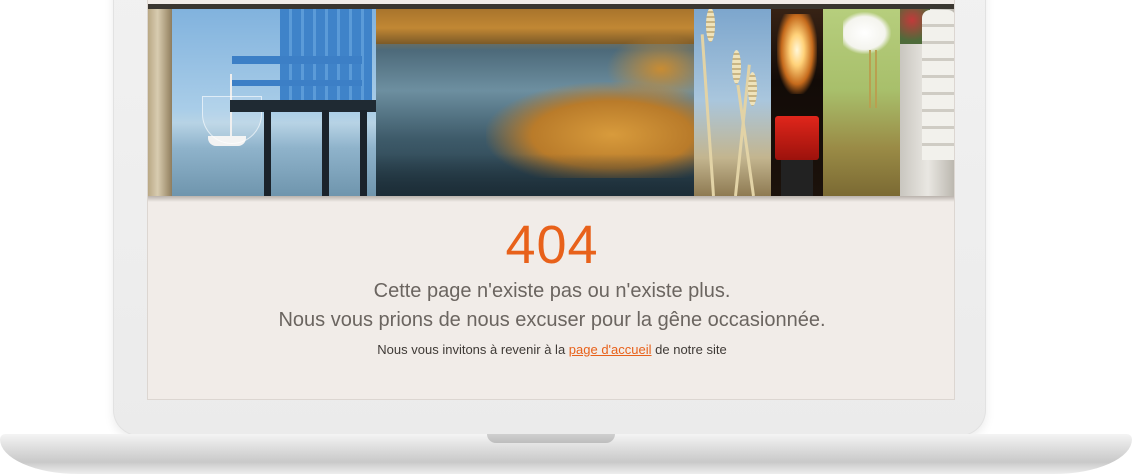 The image size is (1132, 474). I want to click on laptop-notch, so click(551, 438).